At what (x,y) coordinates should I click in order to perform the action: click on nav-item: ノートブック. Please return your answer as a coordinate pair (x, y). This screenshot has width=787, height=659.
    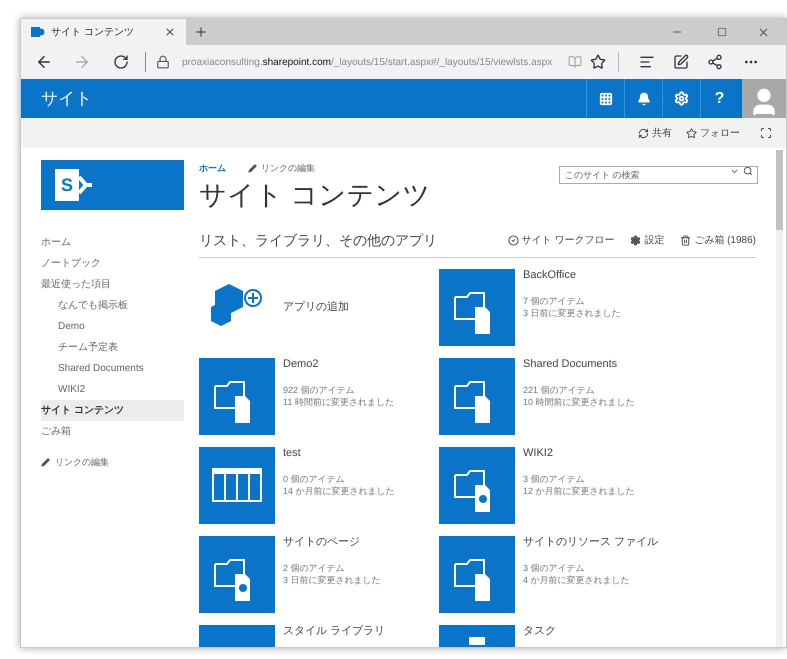
    Looking at the image, I should click on (112, 263).